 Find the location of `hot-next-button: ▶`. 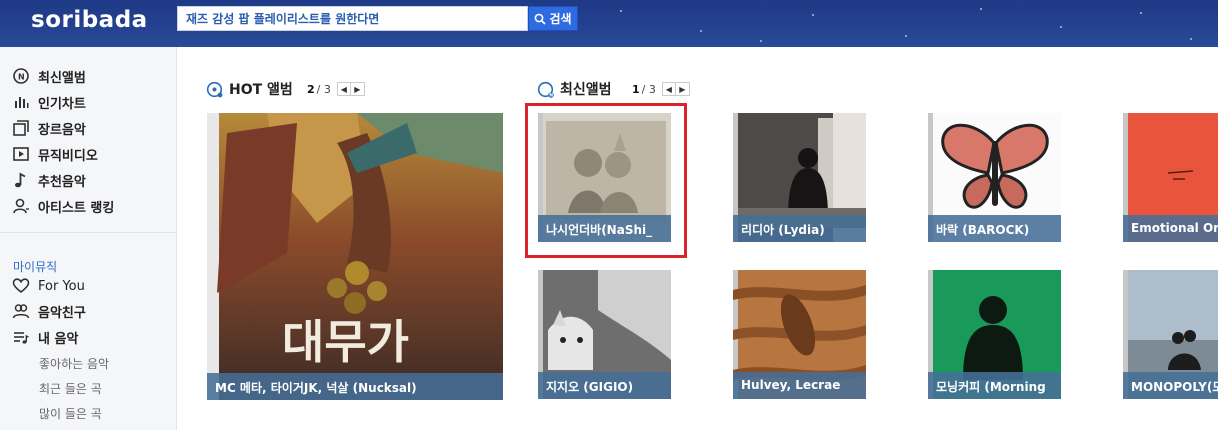

hot-next-button: ▶ is located at coordinates (357, 89).